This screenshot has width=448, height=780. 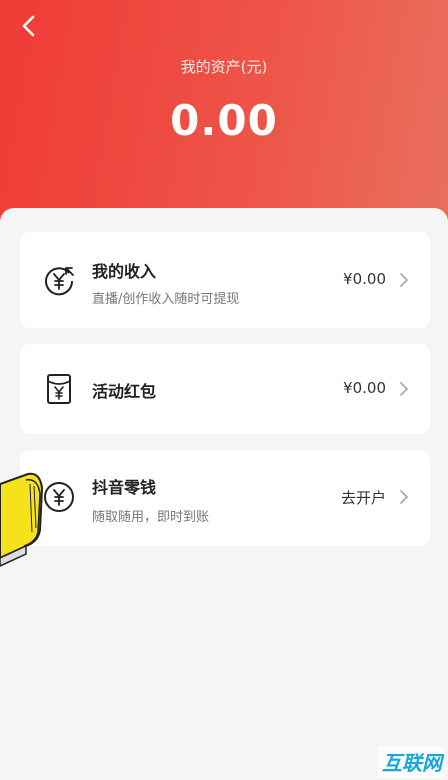 I want to click on red-envelope-icon, so click(x=59, y=389).